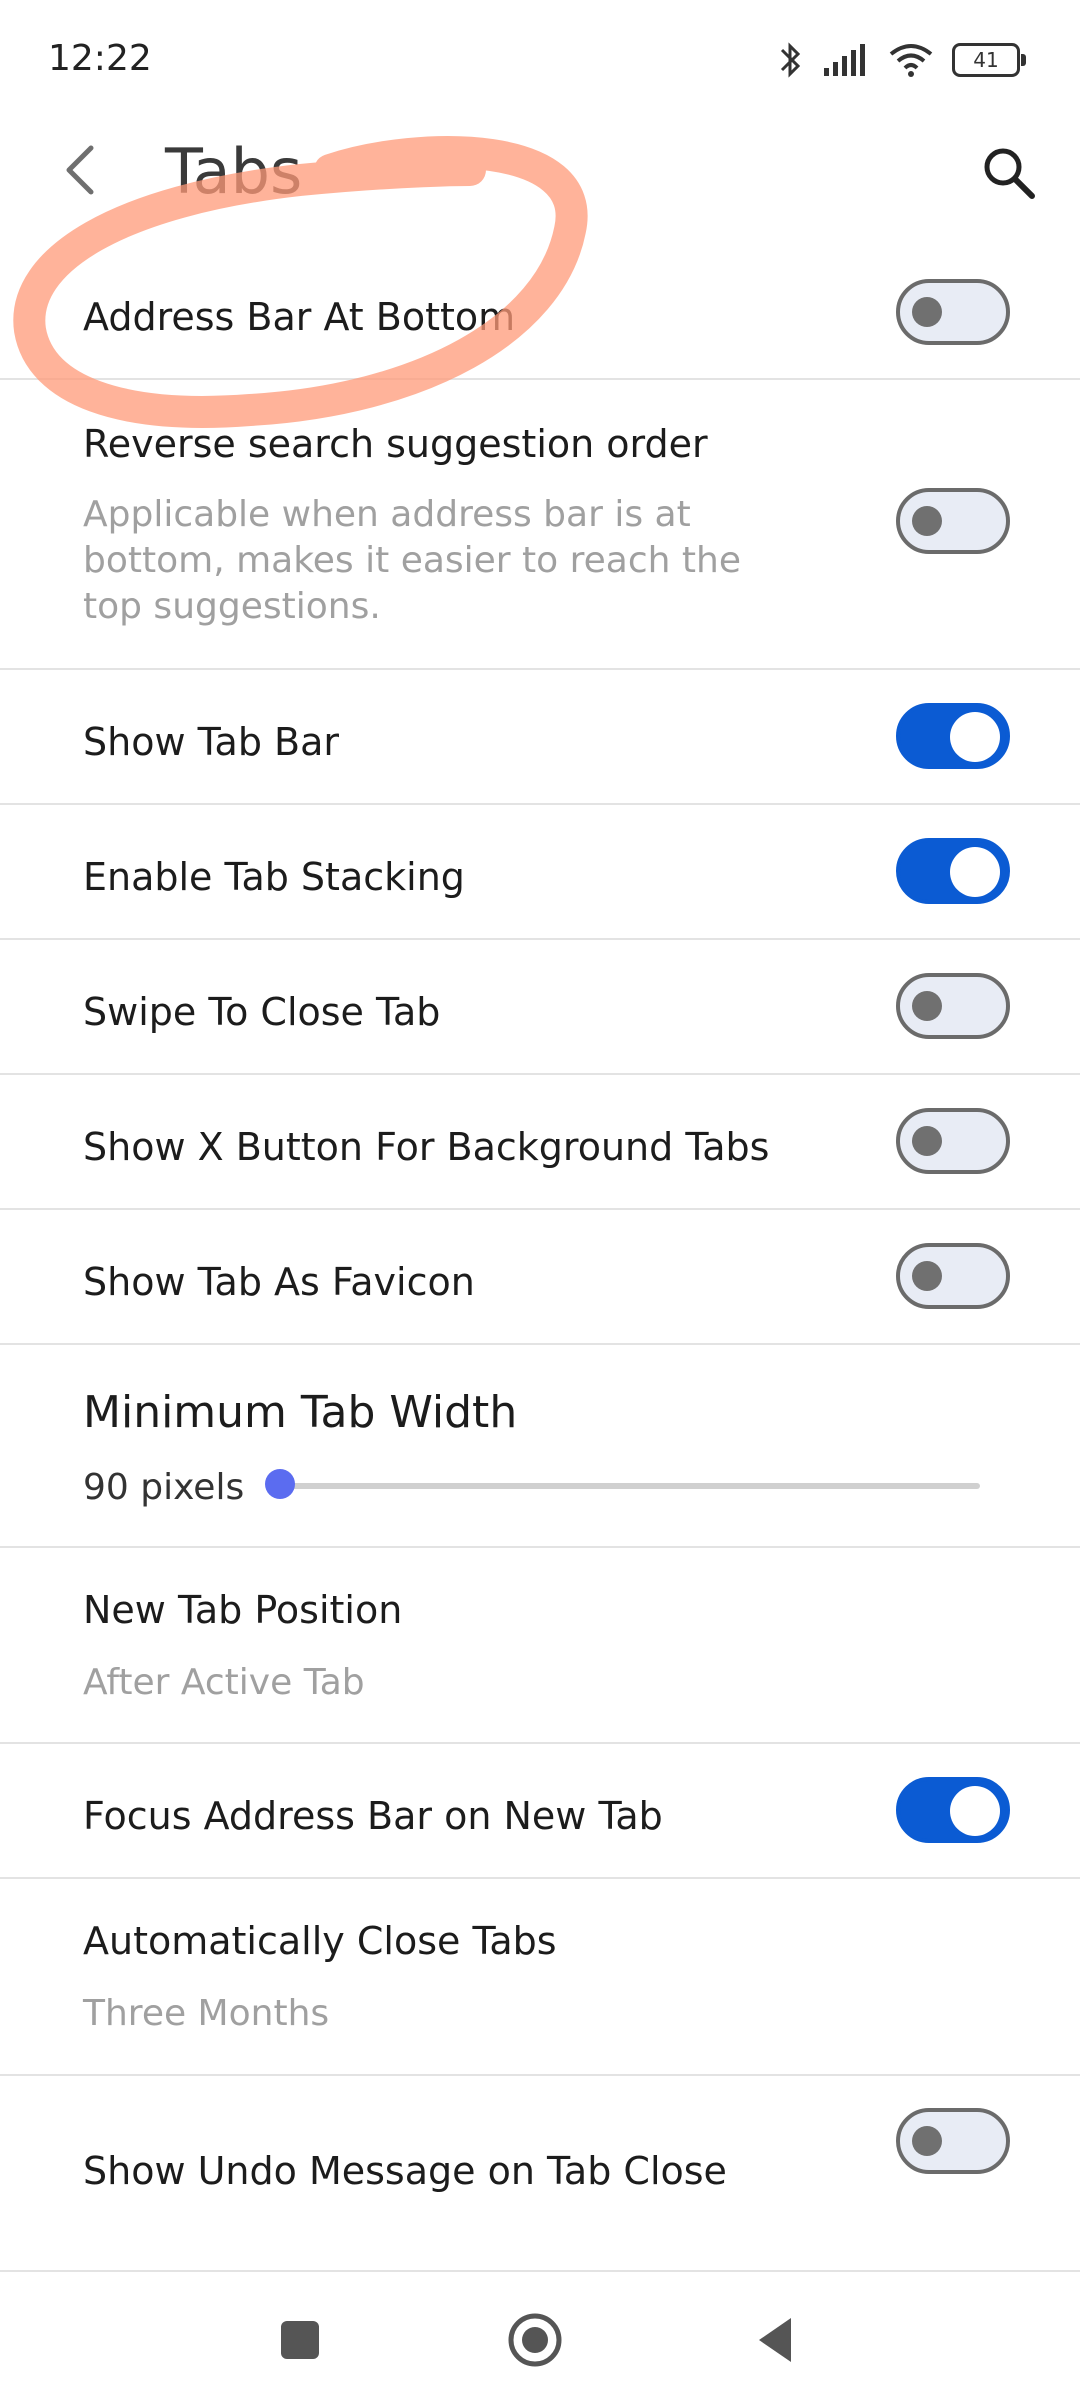 This screenshot has height=2402, width=1080. I want to click on circle-icon, so click(535, 2340).